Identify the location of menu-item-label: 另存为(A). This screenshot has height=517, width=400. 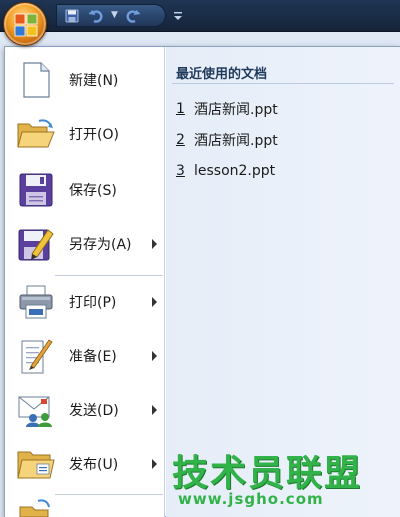
(100, 245).